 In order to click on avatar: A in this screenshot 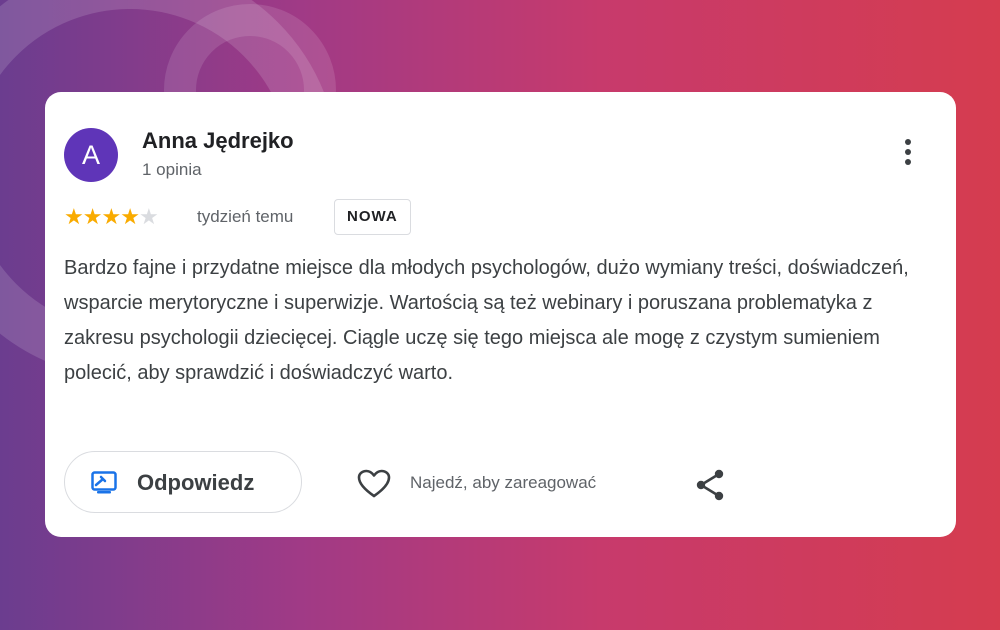, I will do `click(91, 155)`.